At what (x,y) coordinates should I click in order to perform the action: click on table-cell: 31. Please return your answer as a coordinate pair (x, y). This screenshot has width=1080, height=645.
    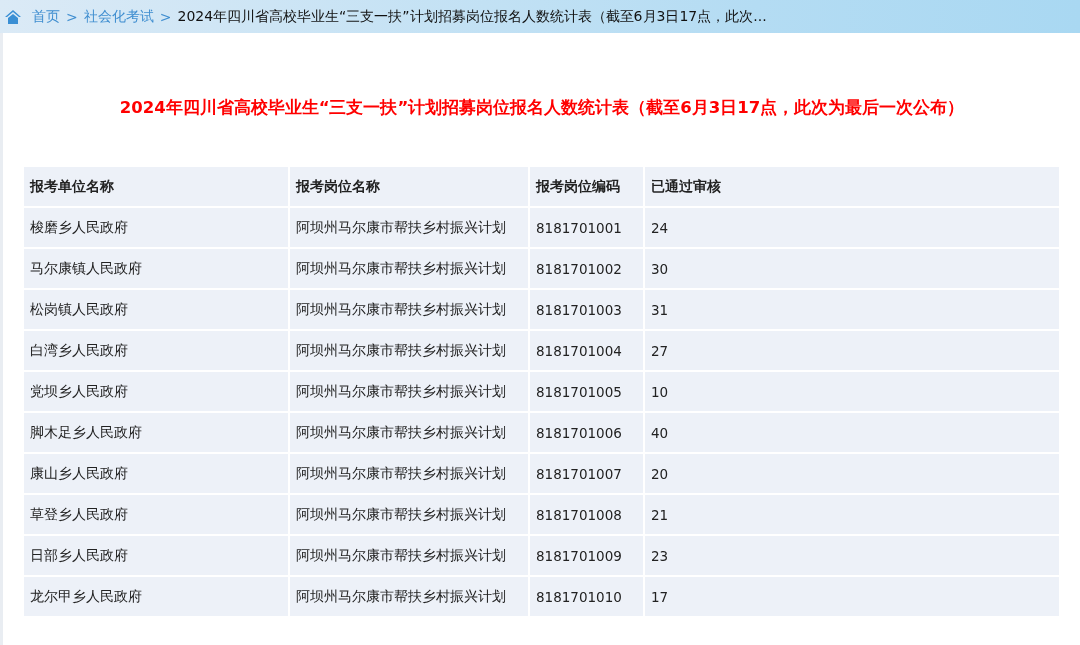
    Looking at the image, I should click on (852, 309).